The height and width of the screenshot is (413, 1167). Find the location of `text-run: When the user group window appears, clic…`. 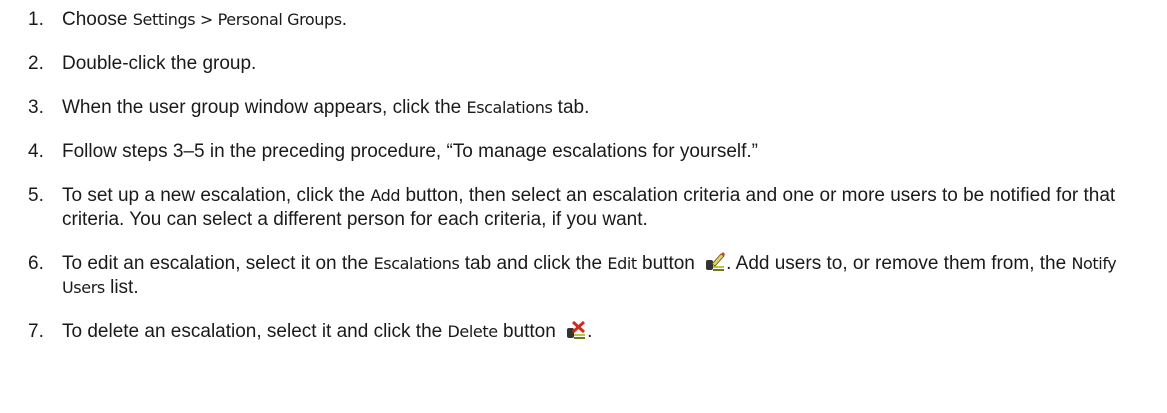

text-run: When the user group window appears, clic… is located at coordinates (264, 107).